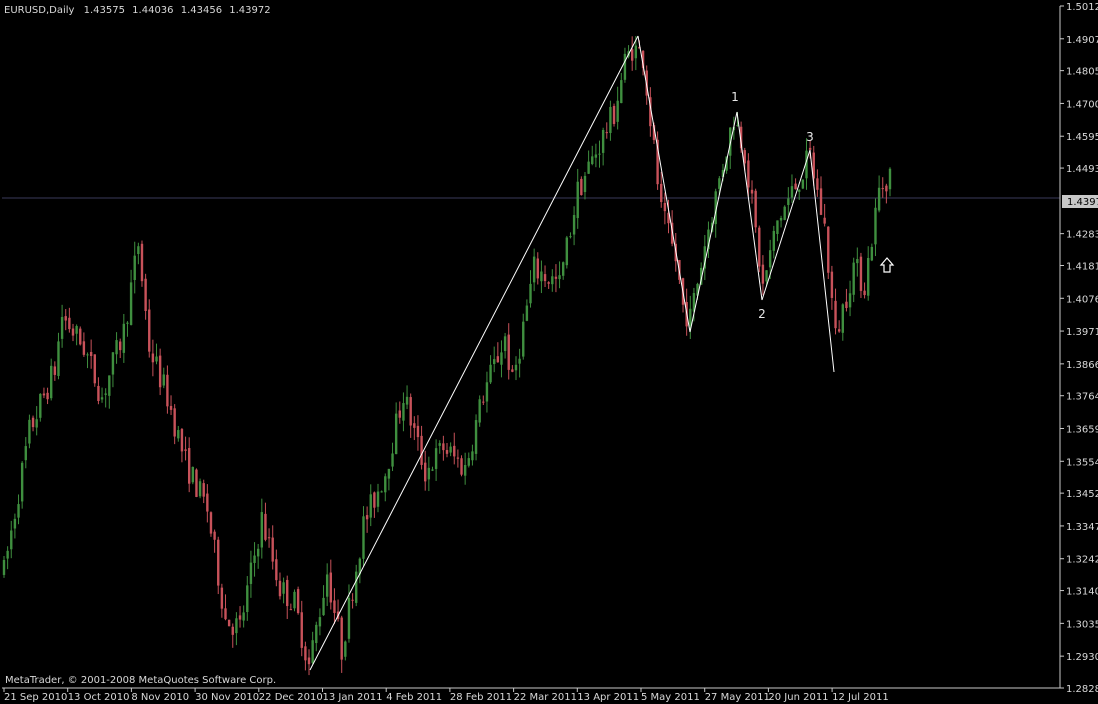 This screenshot has height=704, width=1098. Describe the element at coordinates (735, 97) in the screenshot. I see `wave-label-1: 1` at that location.